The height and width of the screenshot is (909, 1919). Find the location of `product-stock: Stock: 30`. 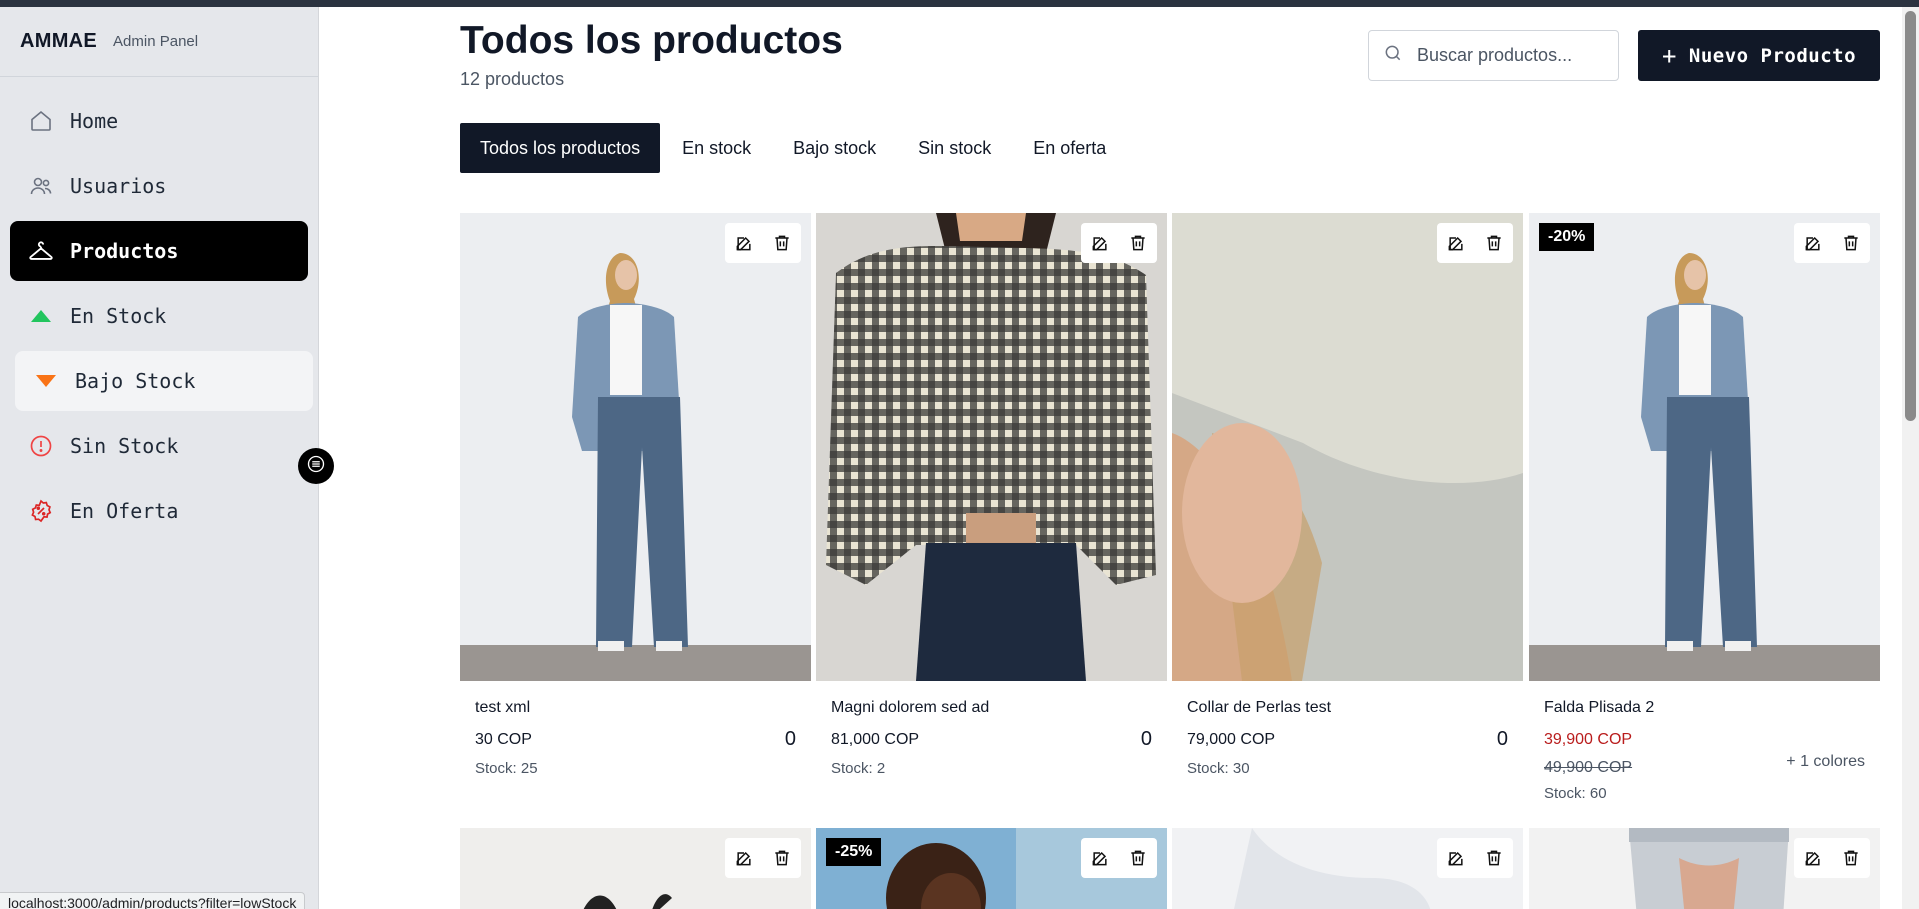

product-stock: Stock: 30 is located at coordinates (1218, 768).